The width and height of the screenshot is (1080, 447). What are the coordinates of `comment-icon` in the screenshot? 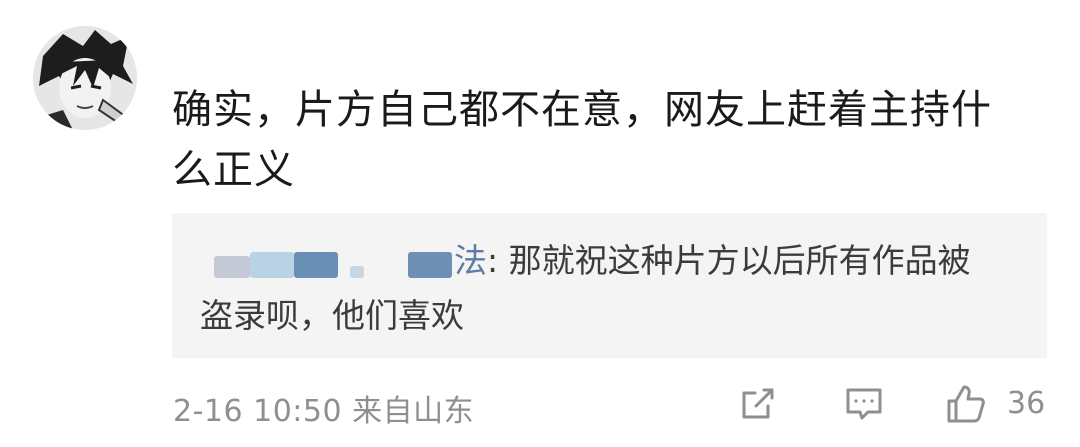 It's located at (864, 404).